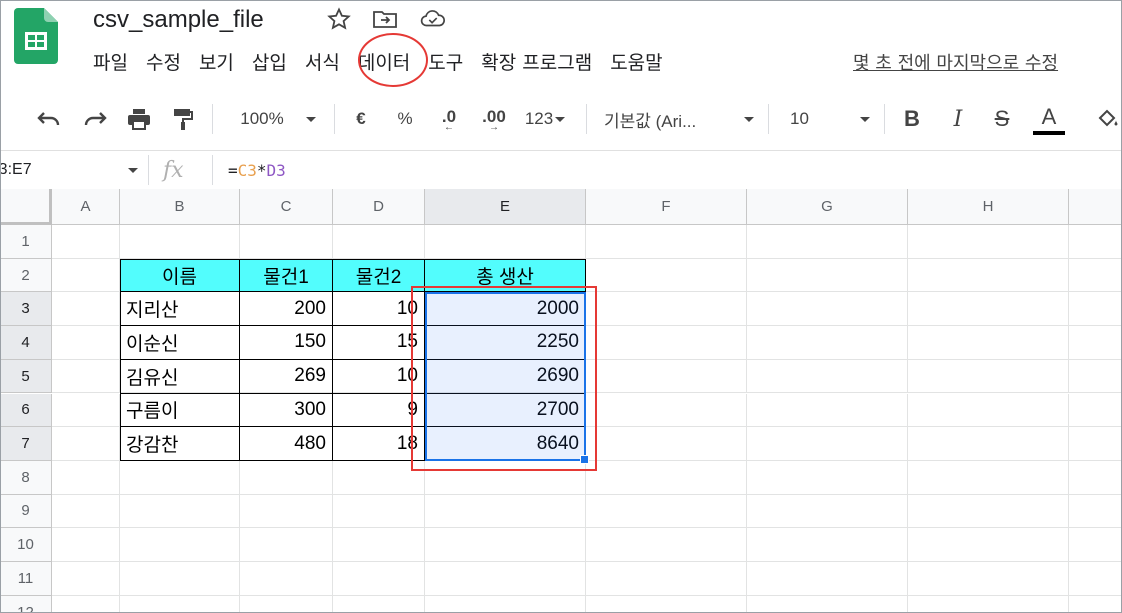 The image size is (1122, 613). Describe the element at coordinates (494, 119) in the screenshot. I see `increase-decimal-button: .00 →` at that location.